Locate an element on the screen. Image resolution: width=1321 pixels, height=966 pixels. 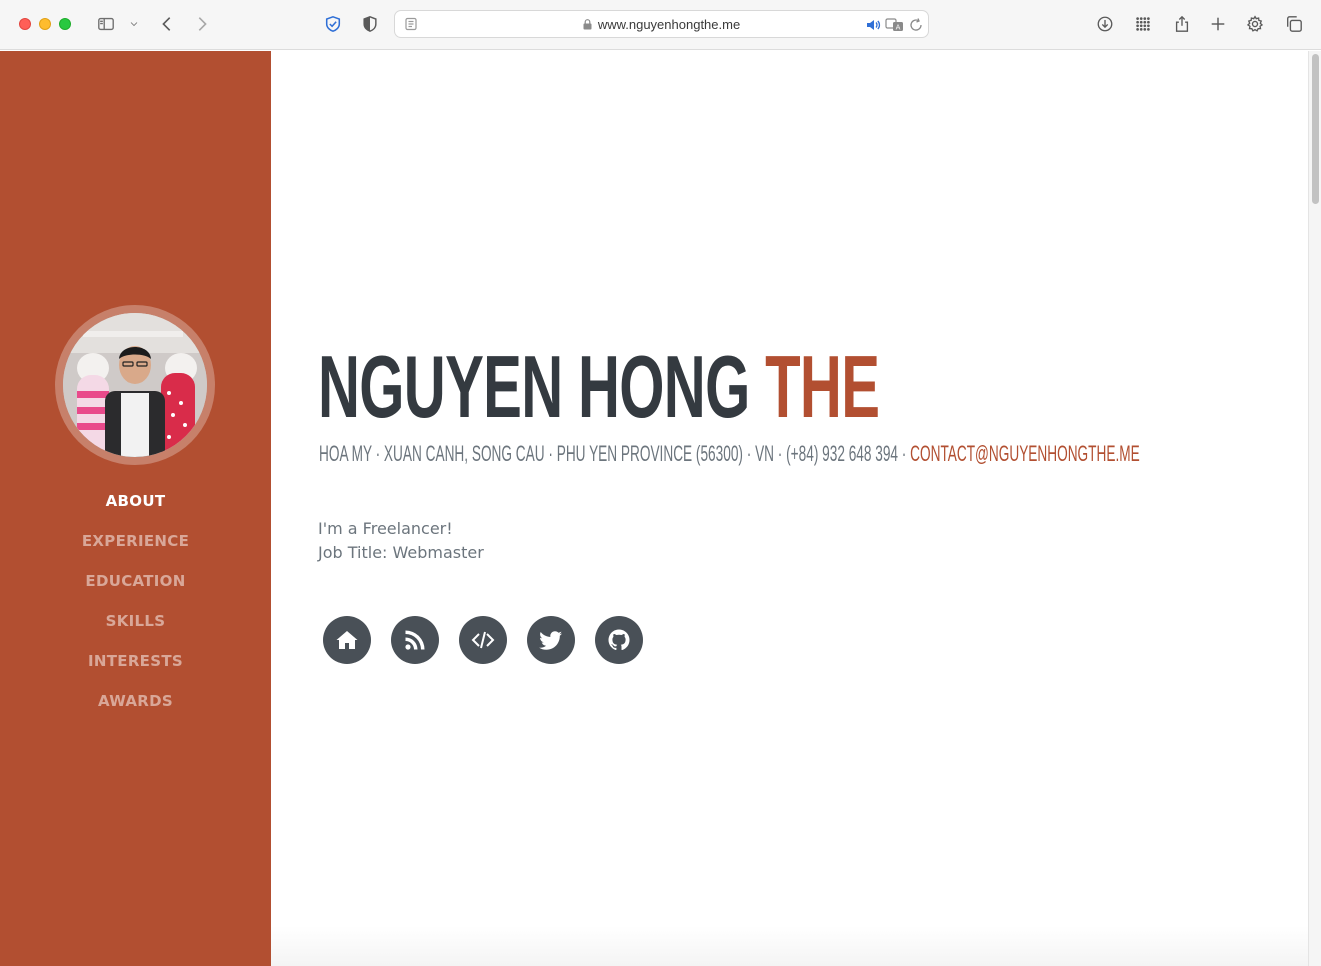
bottom-fade is located at coordinates (789, 946).